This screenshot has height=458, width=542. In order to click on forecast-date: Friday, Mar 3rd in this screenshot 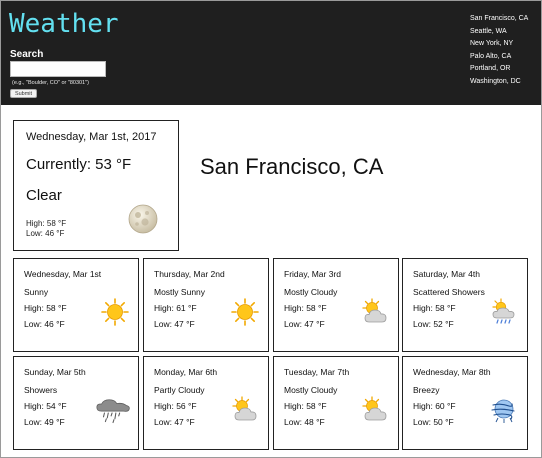, I will do `click(312, 274)`.